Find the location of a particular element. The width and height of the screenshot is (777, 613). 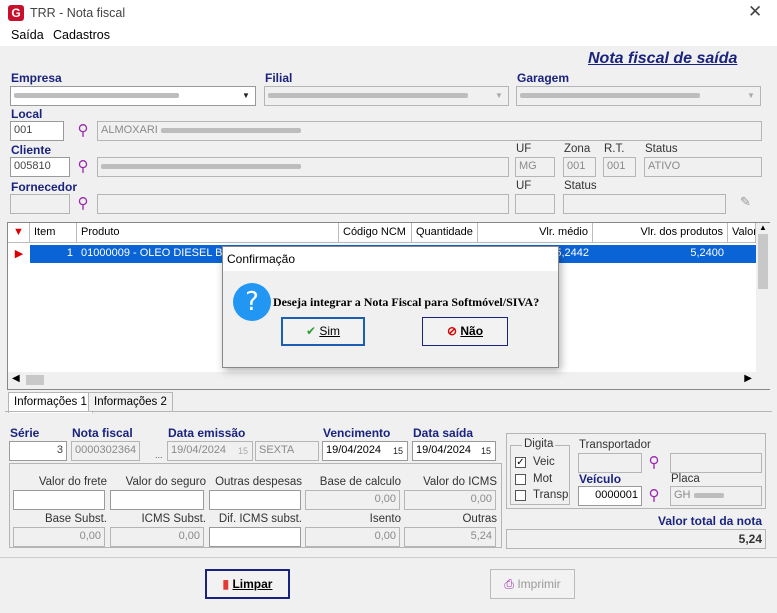

icmssubst-field: 0,00 is located at coordinates (157, 537).